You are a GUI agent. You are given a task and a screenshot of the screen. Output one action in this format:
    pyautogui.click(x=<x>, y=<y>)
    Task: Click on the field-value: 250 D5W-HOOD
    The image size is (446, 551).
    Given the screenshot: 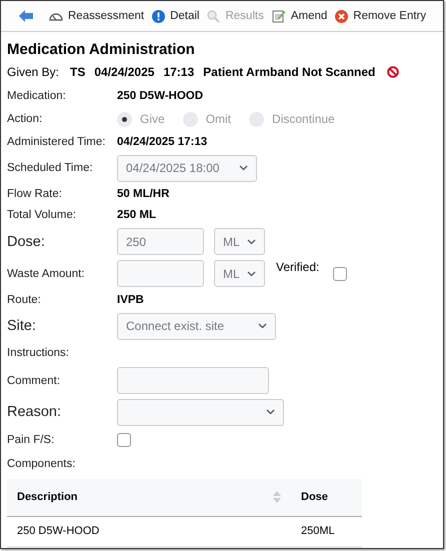 What is the action you would take?
    pyautogui.click(x=160, y=96)
    